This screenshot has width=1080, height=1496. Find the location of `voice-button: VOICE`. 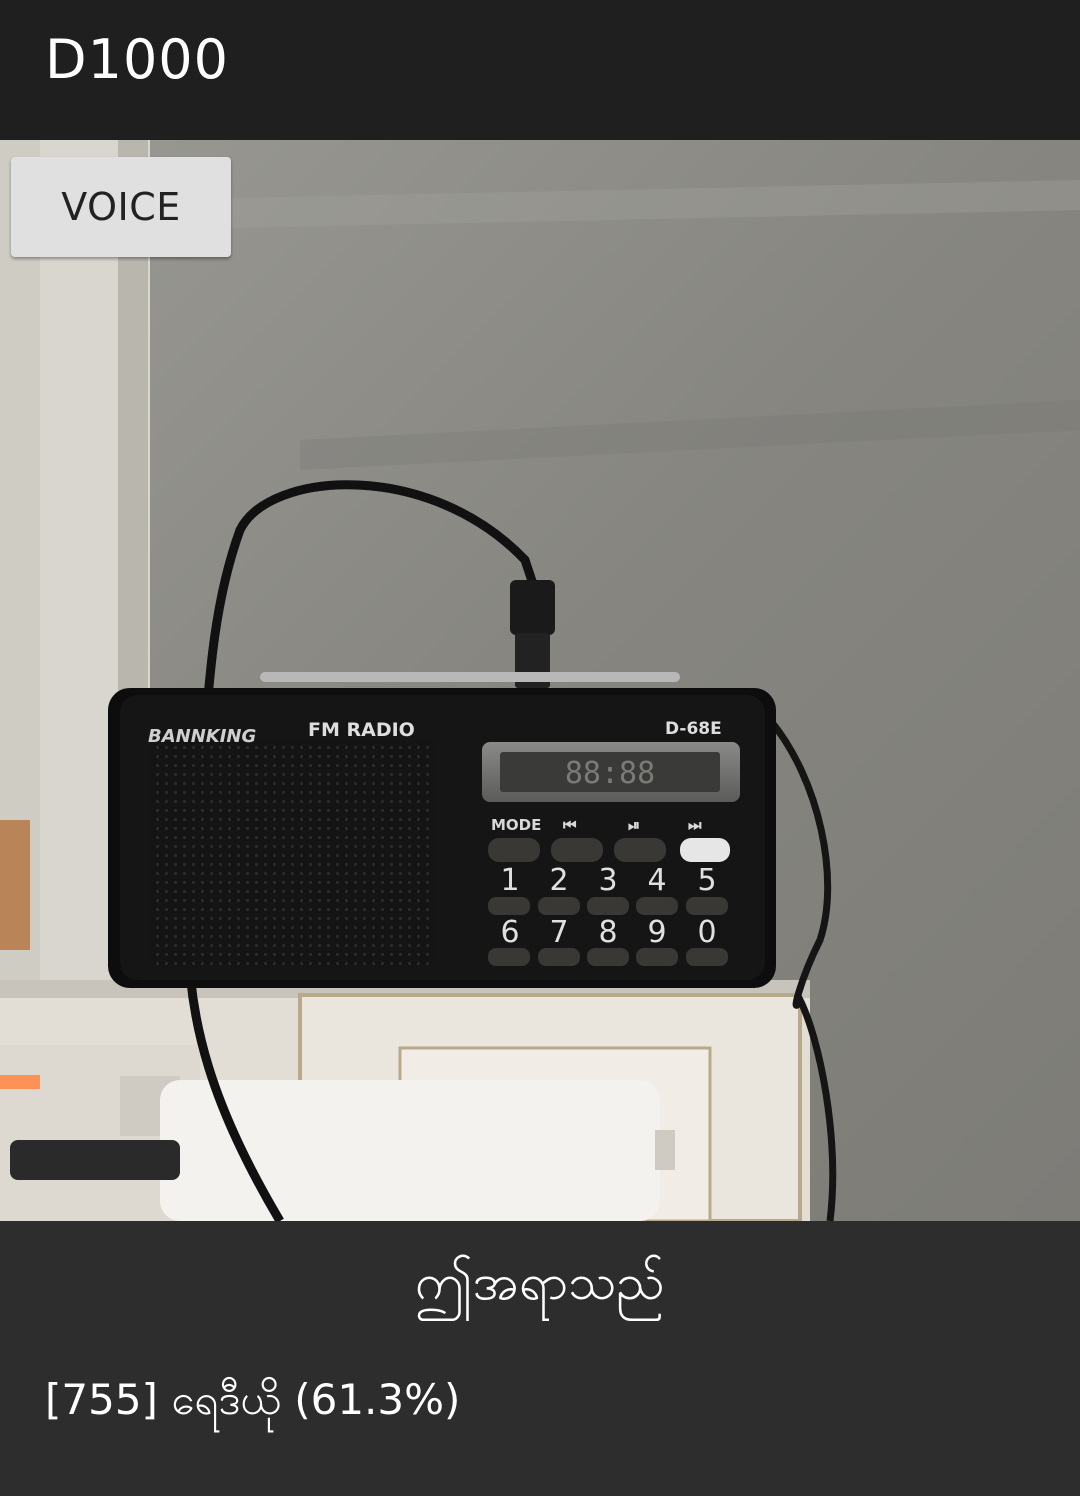

voice-button: VOICE is located at coordinates (121, 207).